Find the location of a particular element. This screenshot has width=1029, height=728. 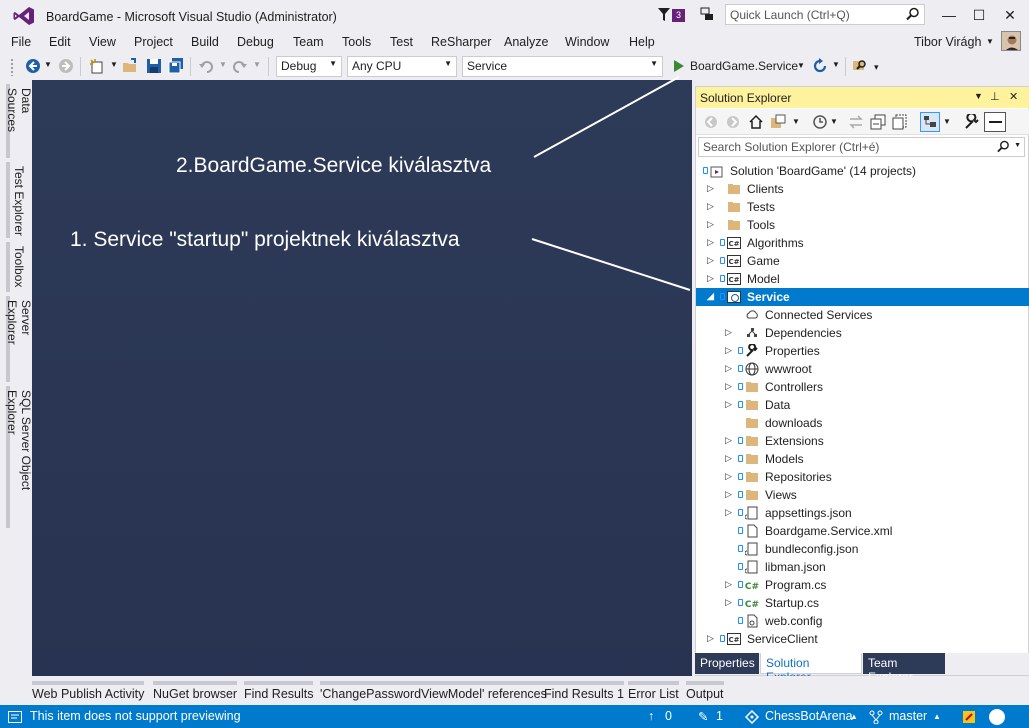

menu-edit: Edit is located at coordinates (60, 42).